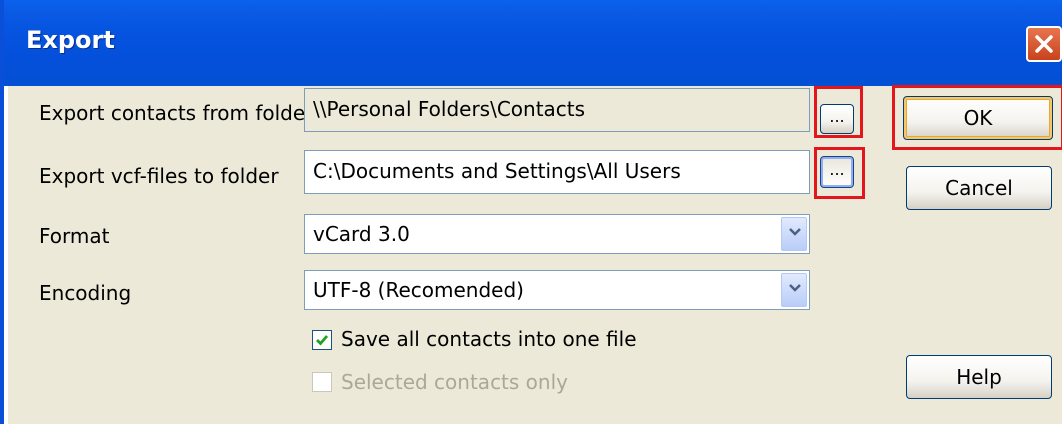  Describe the element at coordinates (557, 290) in the screenshot. I see `encoding-select: UTF-8 (Recomended)` at that location.